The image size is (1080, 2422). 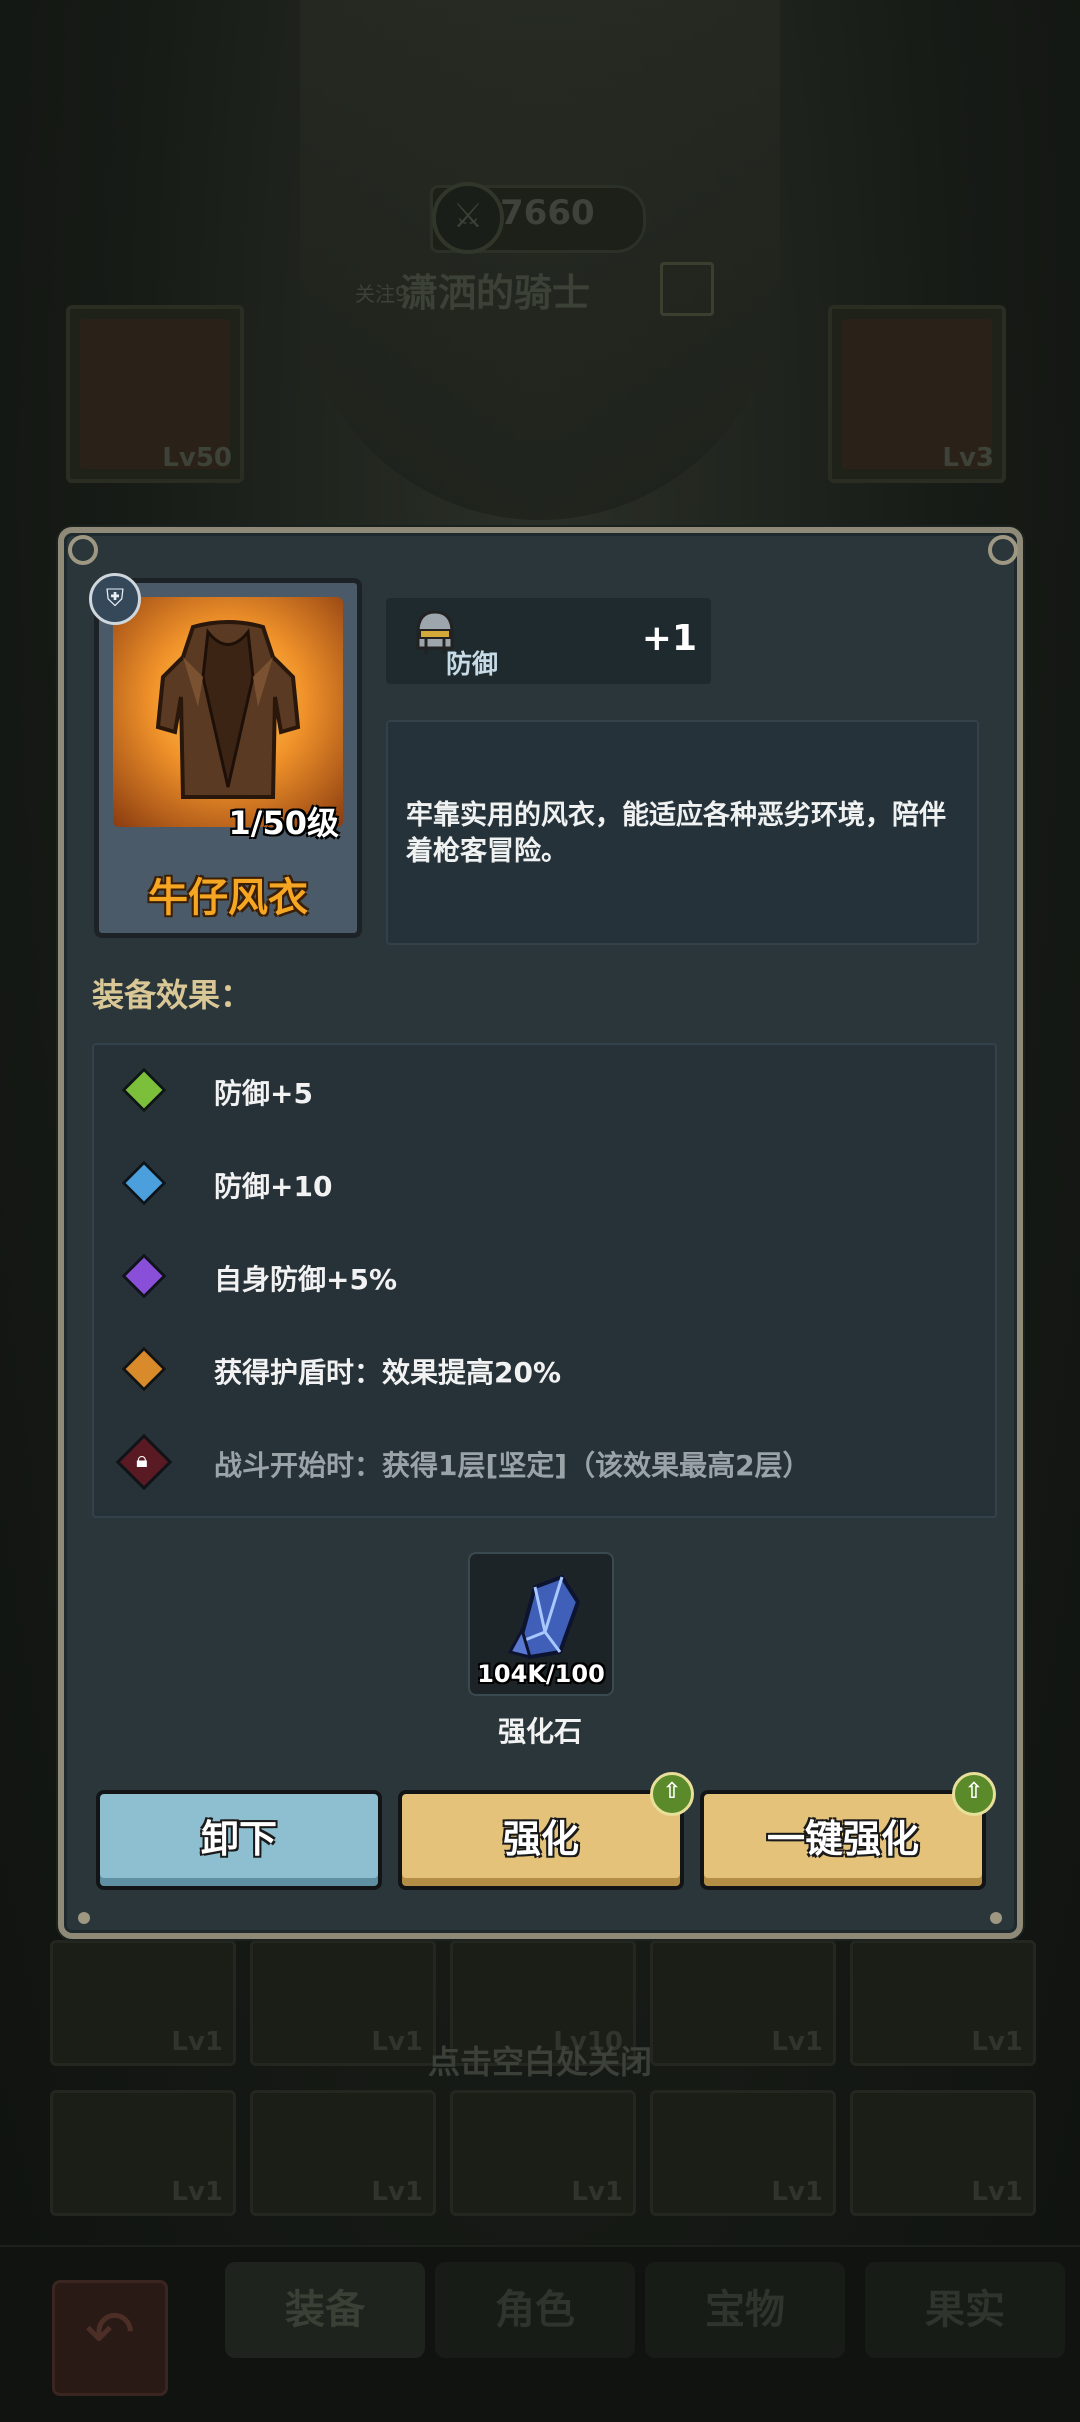 I want to click on upgrade-button: 强化 ⇧, so click(x=546, y=1831).